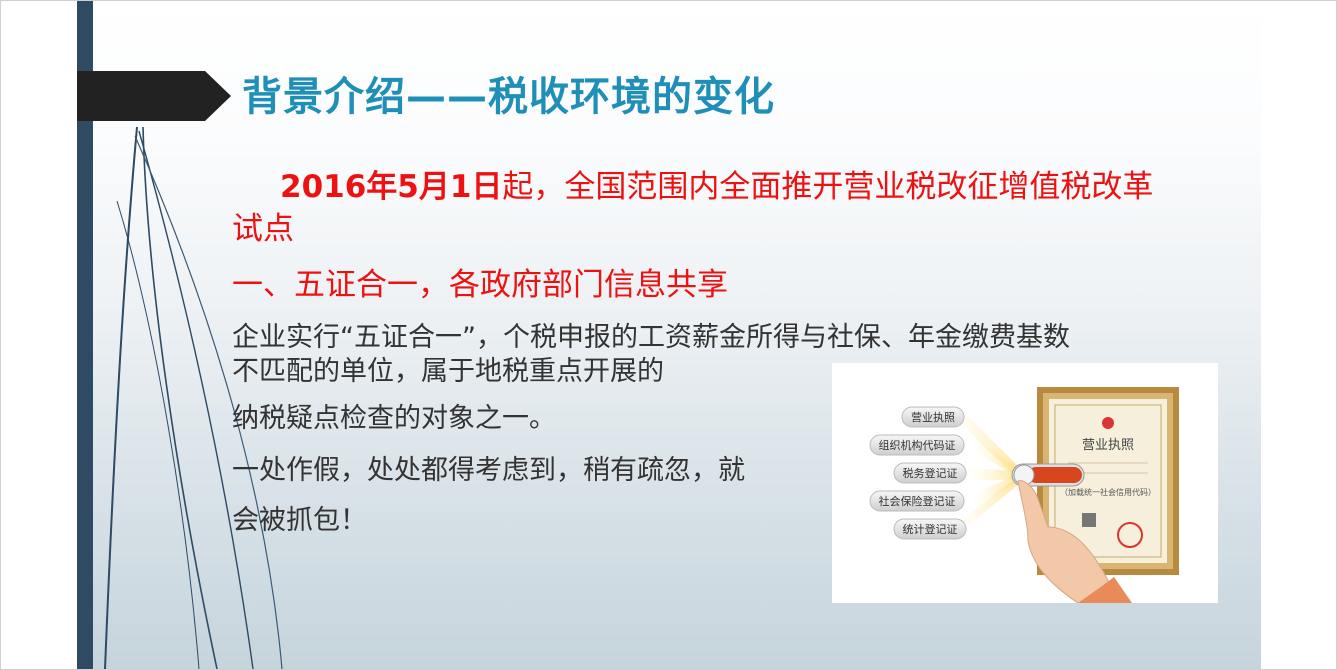  What do you see at coordinates (1299, 335) in the screenshot?
I see `page-margin` at bounding box center [1299, 335].